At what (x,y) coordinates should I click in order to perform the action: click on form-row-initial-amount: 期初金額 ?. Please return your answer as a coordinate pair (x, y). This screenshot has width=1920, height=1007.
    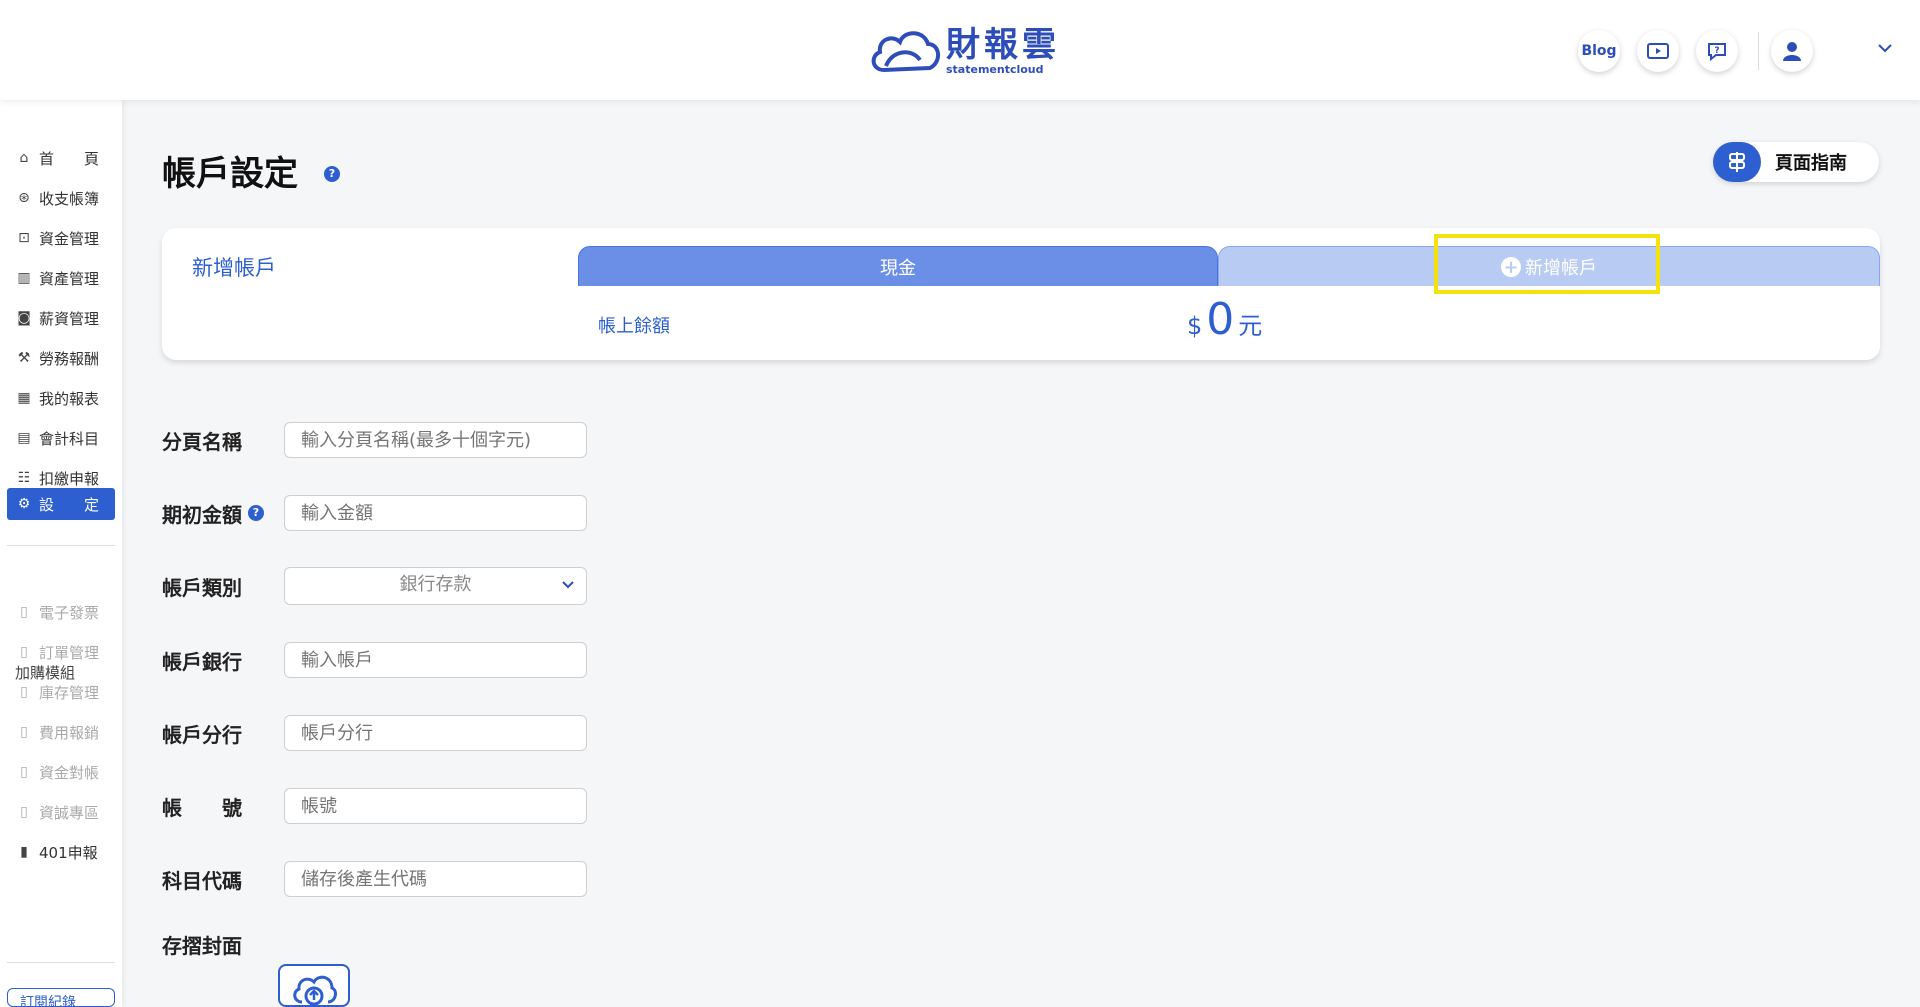
    Looking at the image, I should click on (374, 513).